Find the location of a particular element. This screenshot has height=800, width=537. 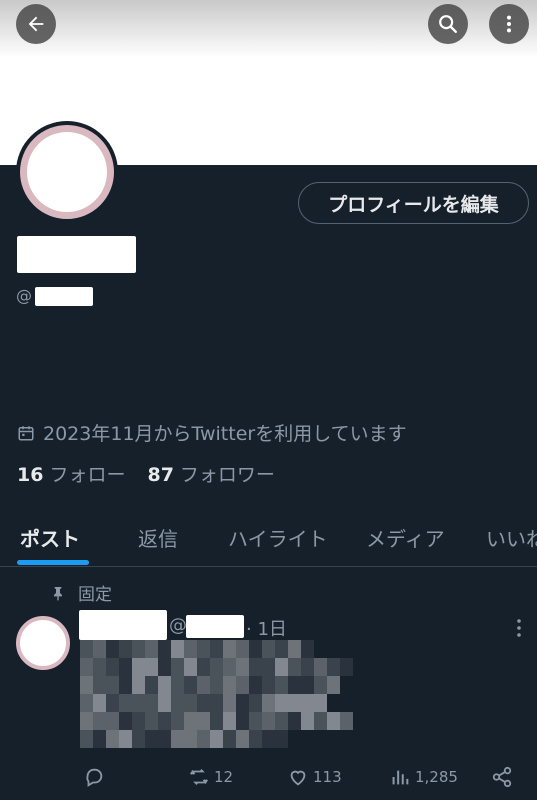

search-button is located at coordinates (448, 24).